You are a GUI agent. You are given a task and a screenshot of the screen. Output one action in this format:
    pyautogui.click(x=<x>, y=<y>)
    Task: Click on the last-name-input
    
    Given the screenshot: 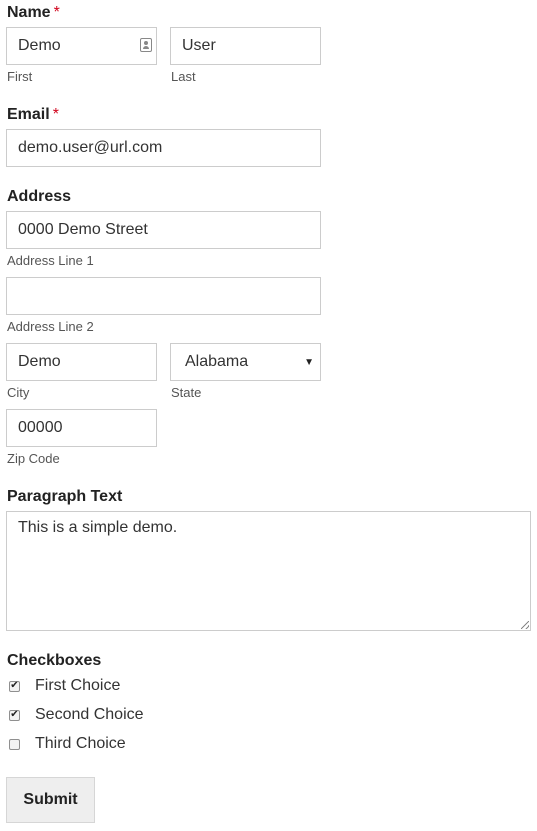 What is the action you would take?
    pyautogui.click(x=245, y=46)
    